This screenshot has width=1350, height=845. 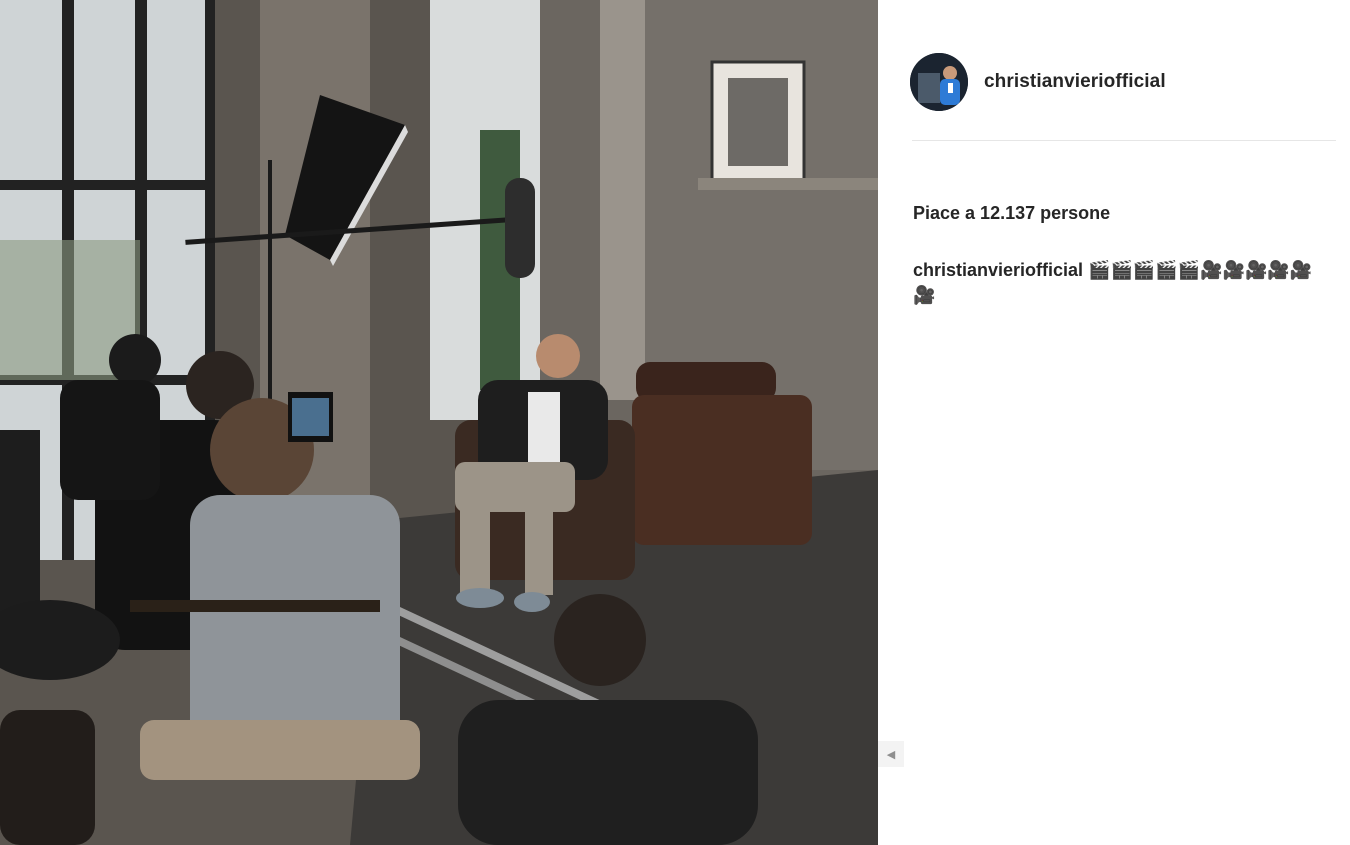 I want to click on username-link: christianvieriofficial, so click(x=1075, y=82).